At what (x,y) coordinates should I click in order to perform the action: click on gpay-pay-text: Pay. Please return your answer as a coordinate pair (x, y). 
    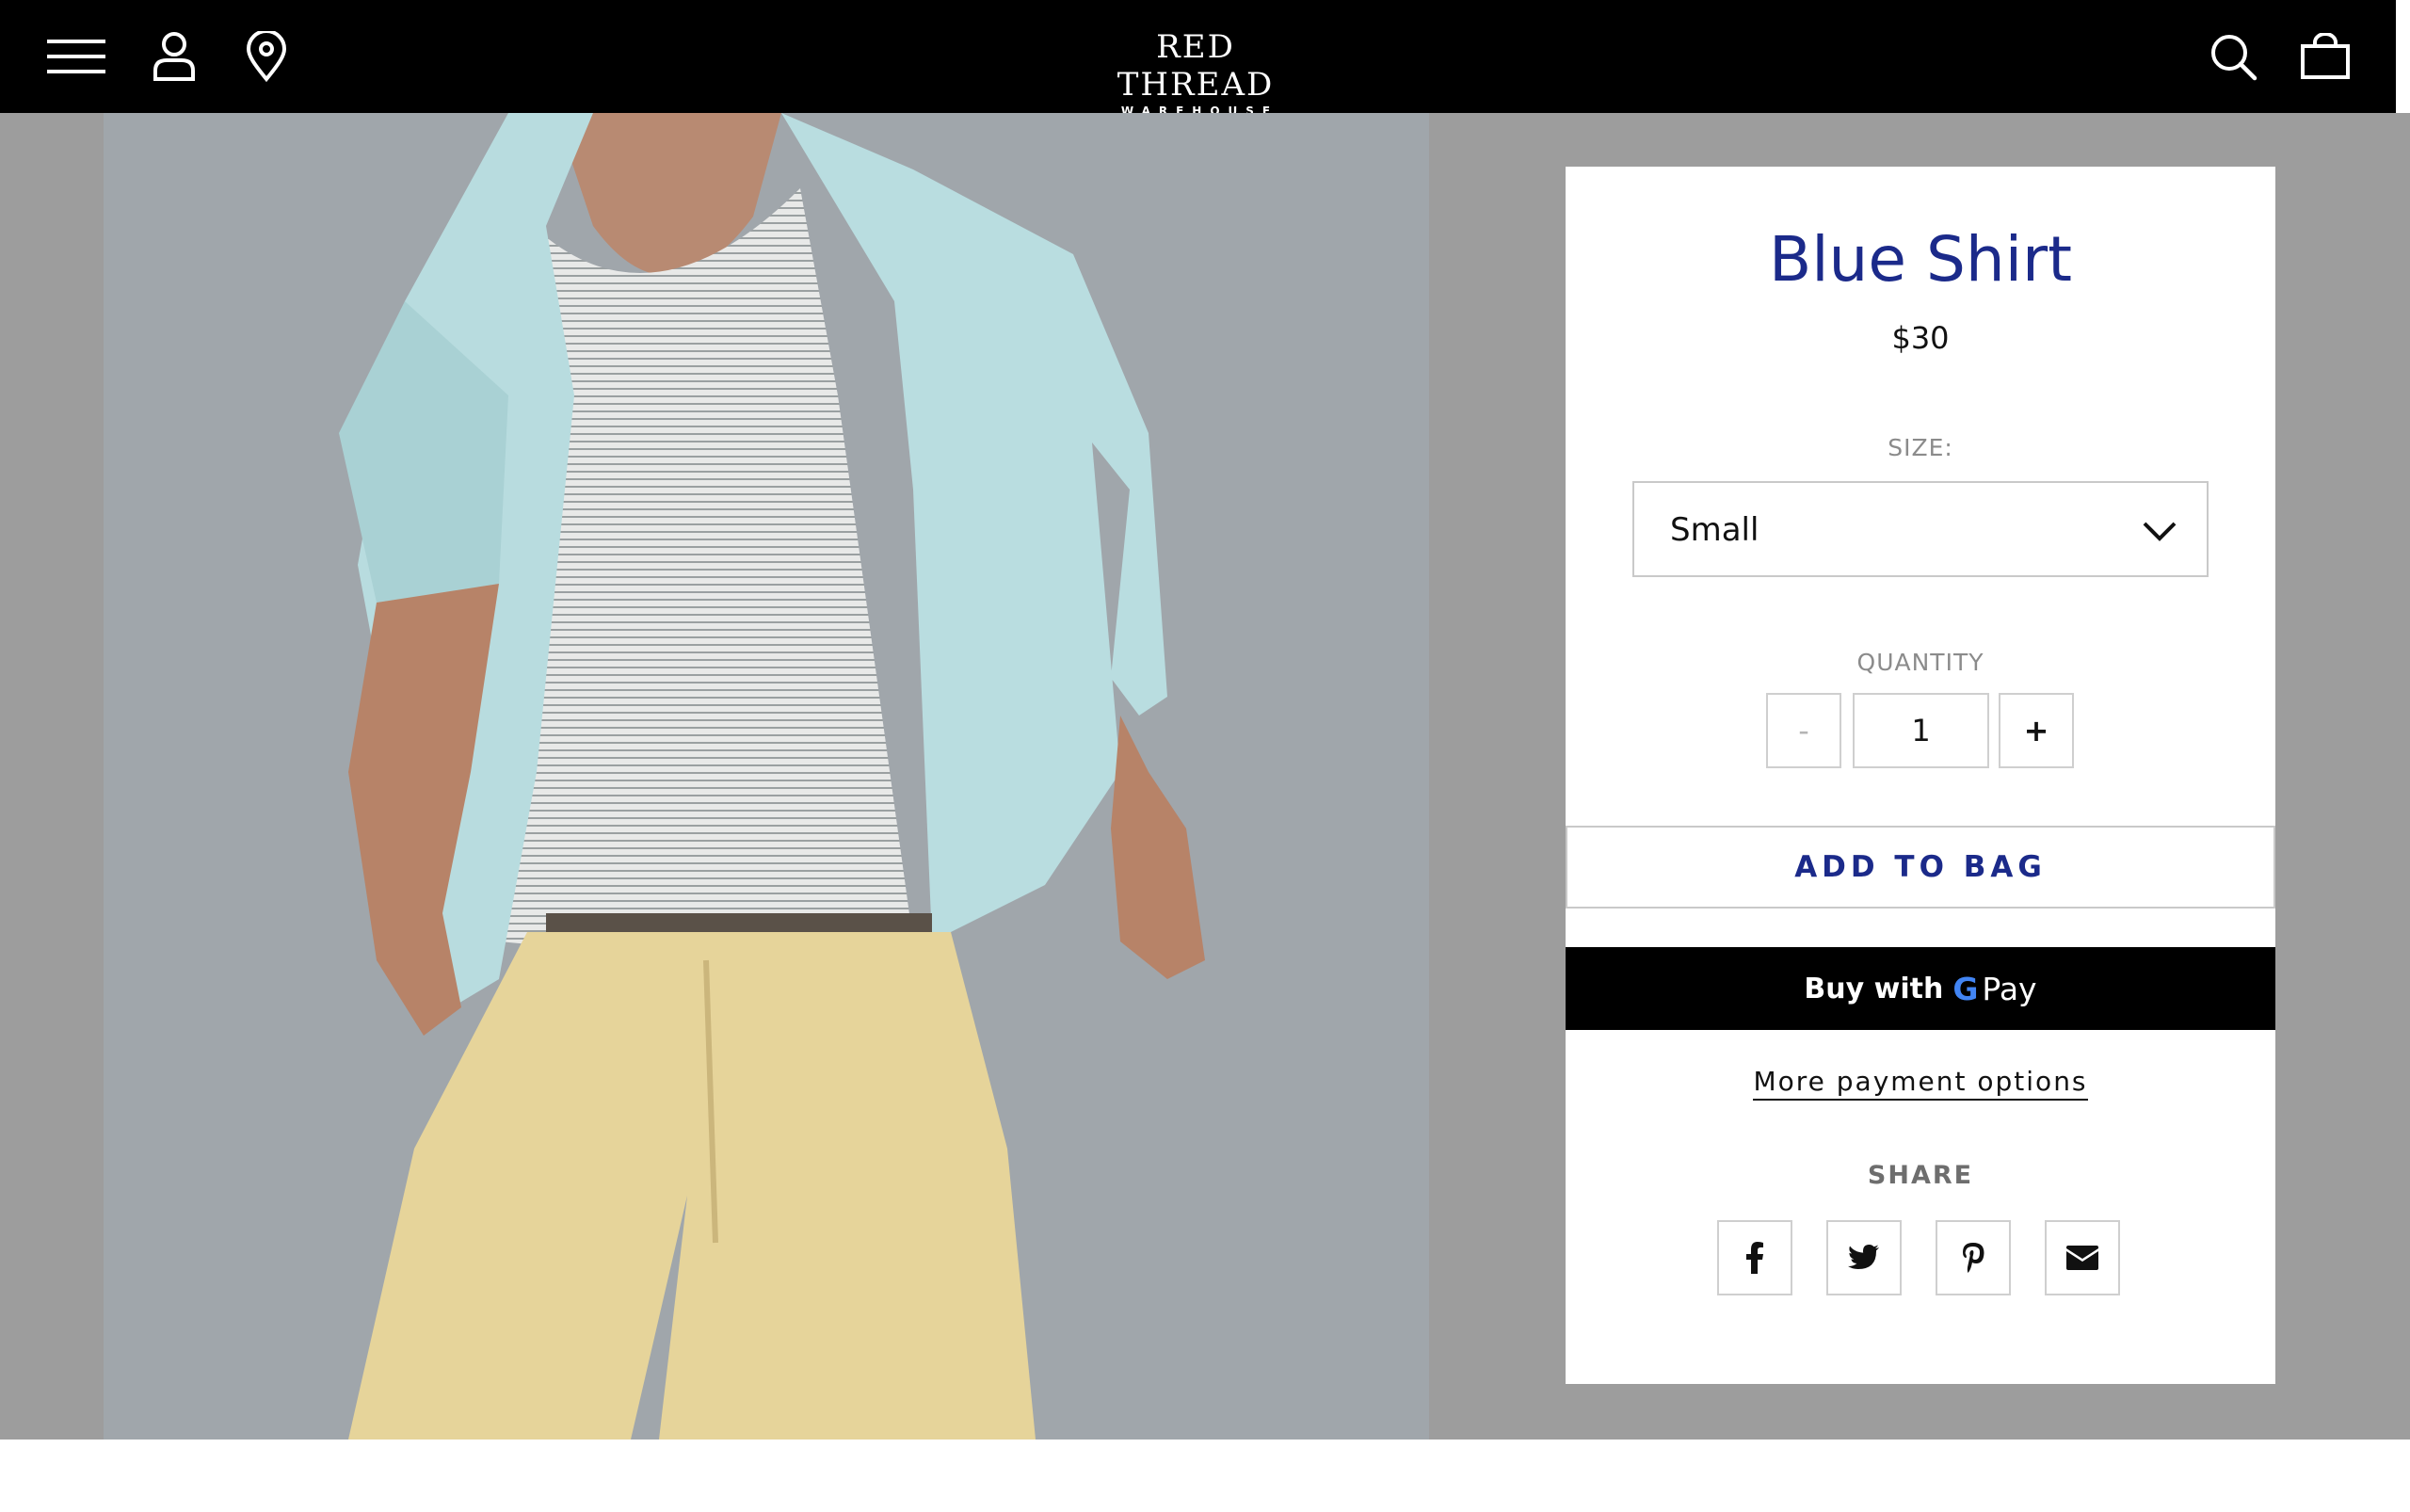
    Looking at the image, I should click on (2010, 988).